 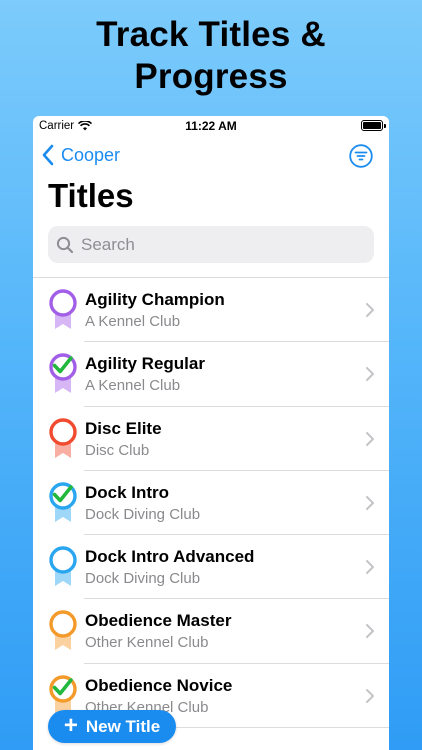 What do you see at coordinates (108, 244) in the screenshot?
I see `search-placeholder: Search` at bounding box center [108, 244].